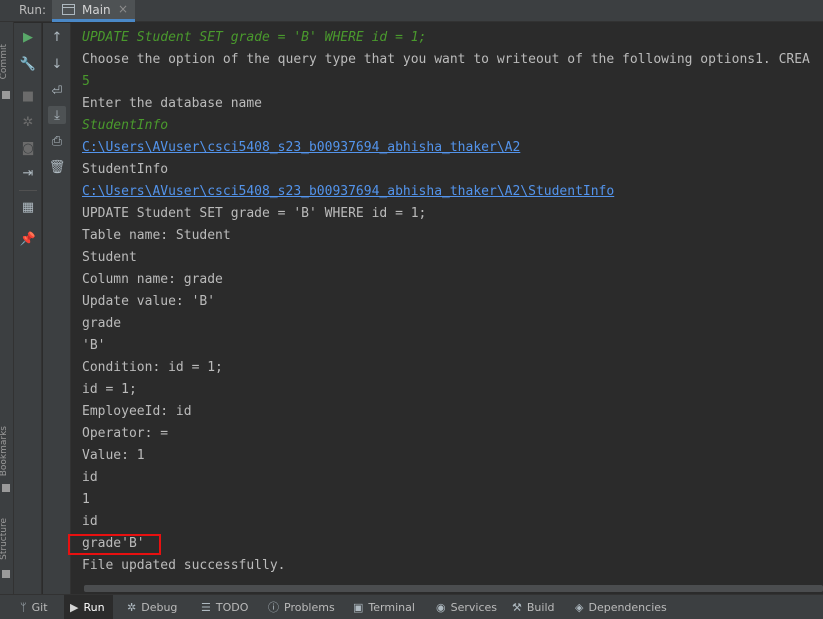 The height and width of the screenshot is (619, 823). Describe the element at coordinates (206, 607) in the screenshot. I see `todo-icon: ☰` at that location.